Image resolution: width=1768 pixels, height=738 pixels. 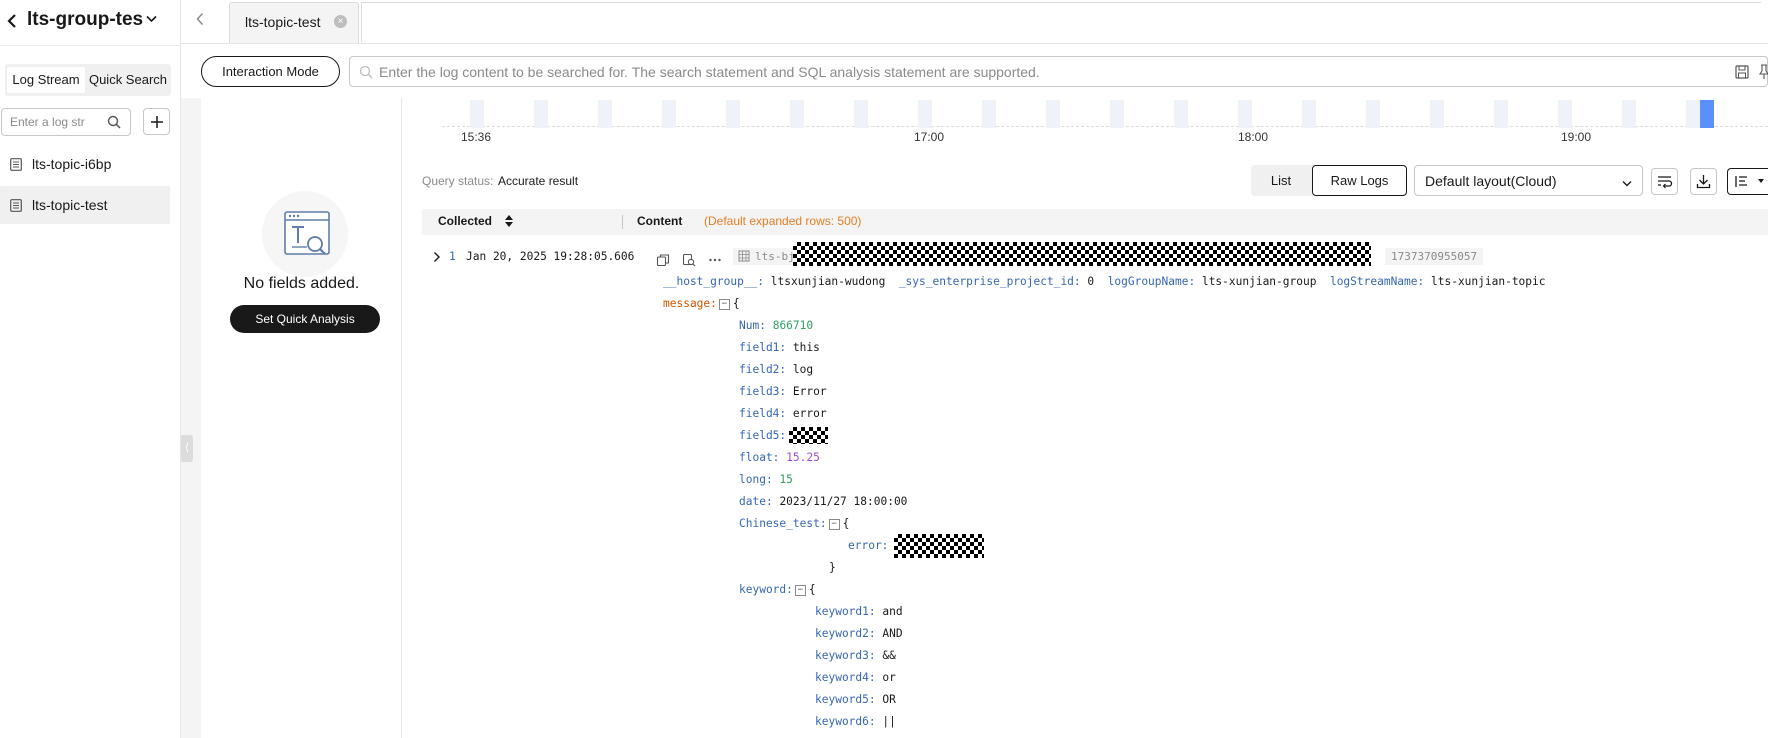 I want to click on layout-select: Default layout(Cloud), so click(x=1528, y=180).